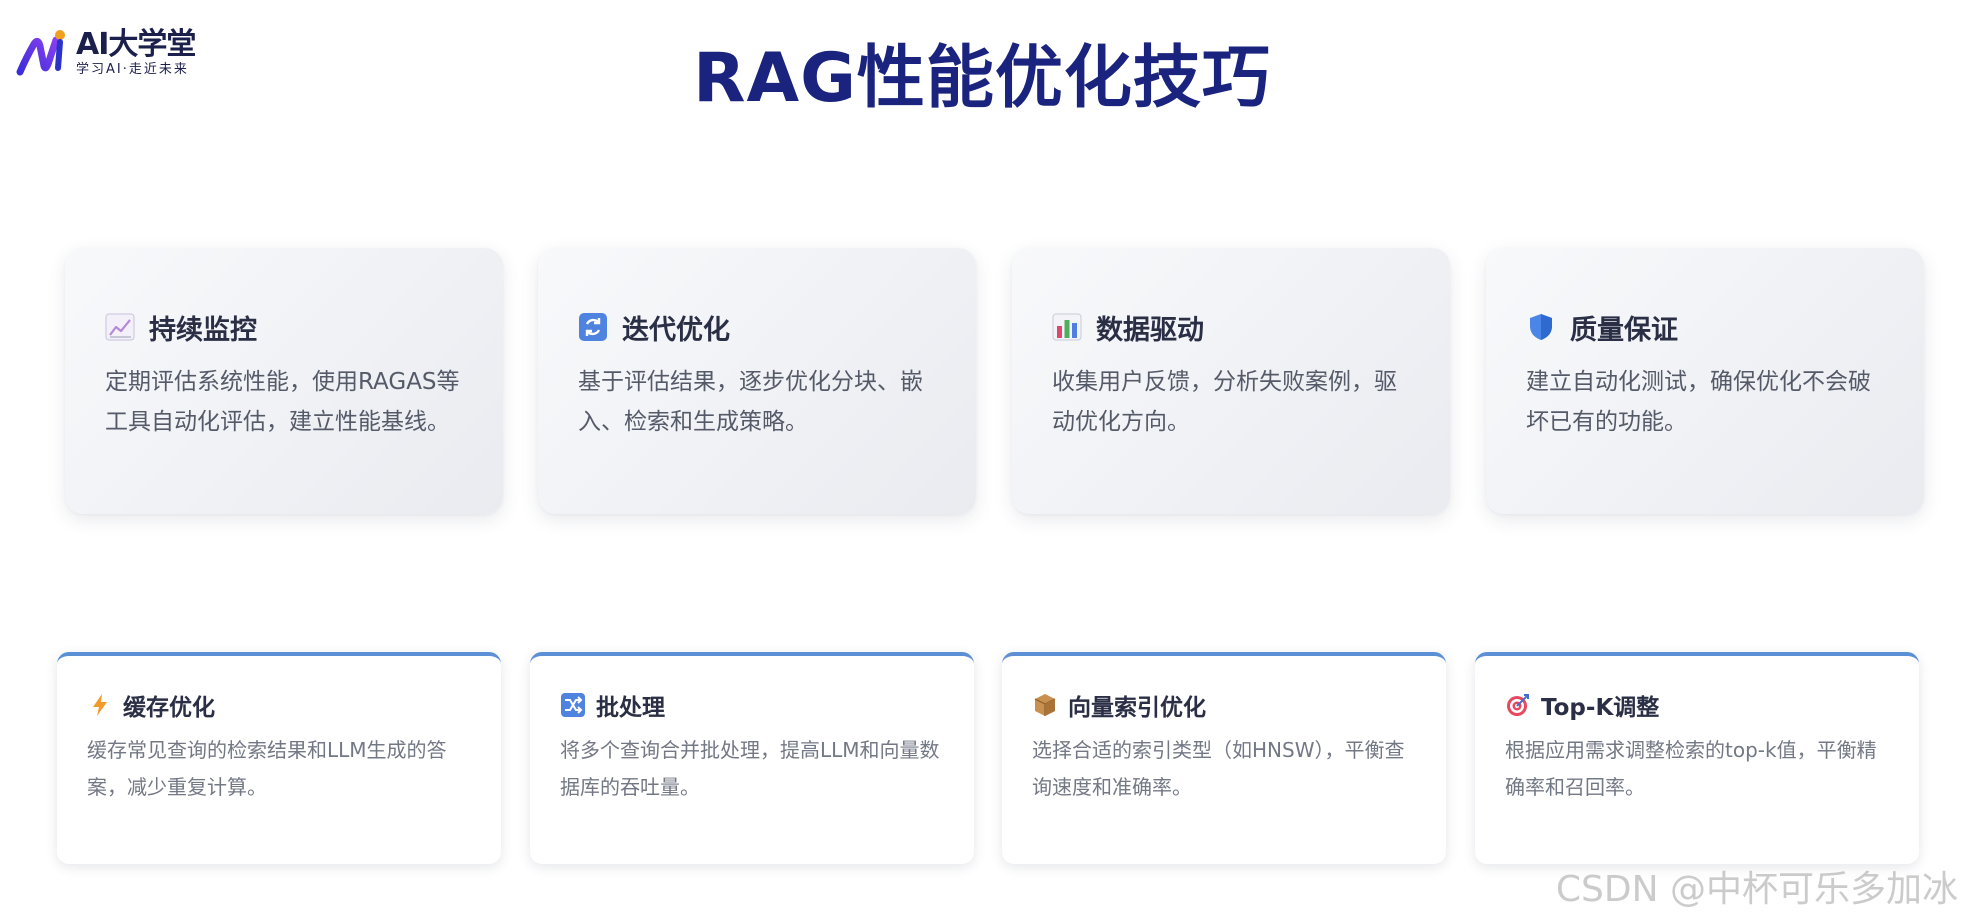 Image resolution: width=1964 pixels, height=918 pixels. Describe the element at coordinates (1224, 402) in the screenshot. I see `card-description: 收集用户反馈，分析失败案例，驱动优化方向。` at that location.